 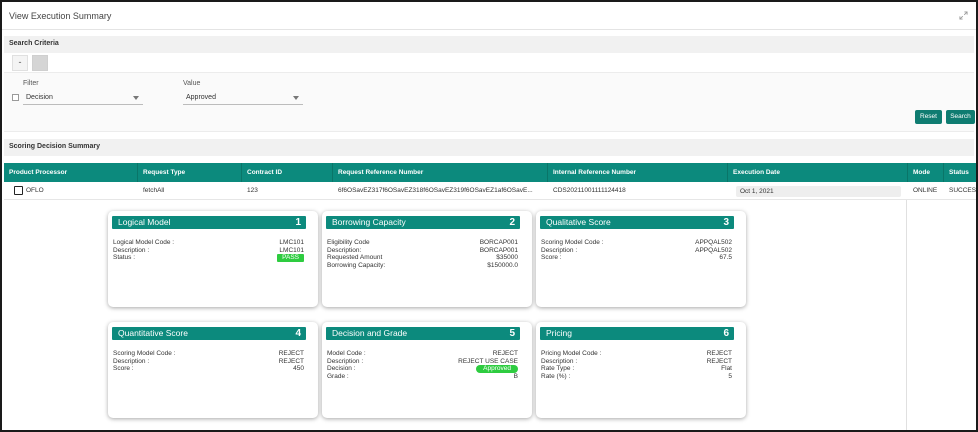 I want to click on column-header-request-reference: Request Reference Number, so click(x=440, y=172).